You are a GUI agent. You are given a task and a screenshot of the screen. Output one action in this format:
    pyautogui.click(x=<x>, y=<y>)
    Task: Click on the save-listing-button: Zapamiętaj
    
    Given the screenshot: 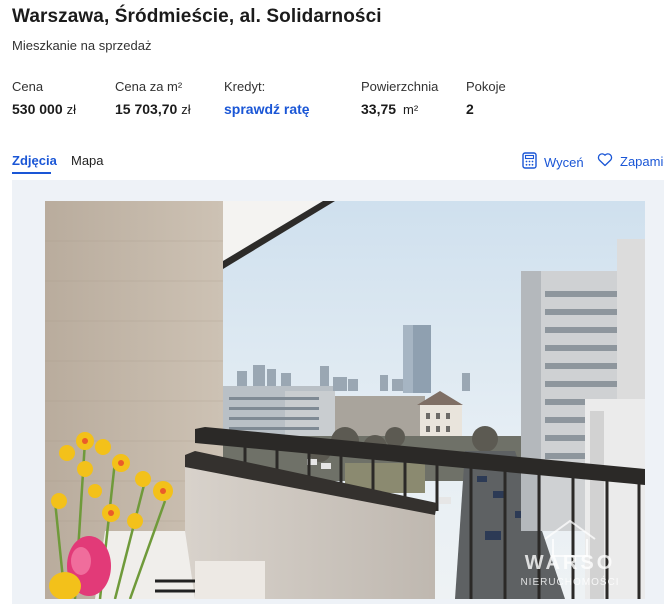 What is the action you would take?
    pyautogui.click(x=630, y=161)
    